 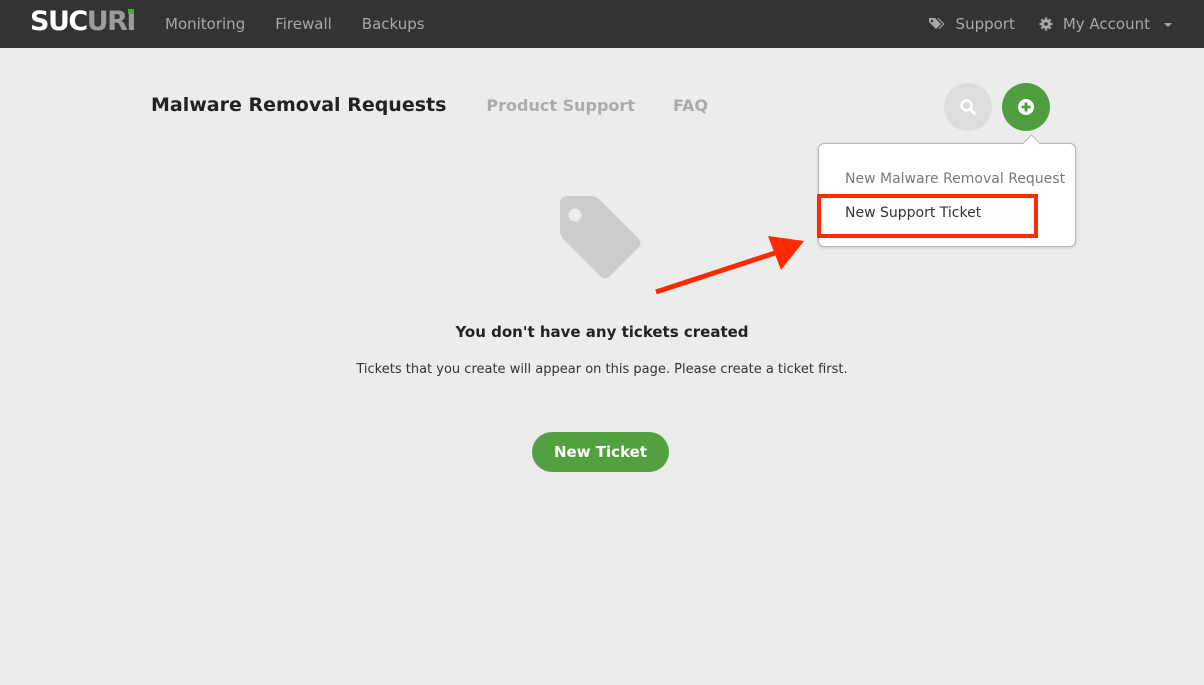 What do you see at coordinates (955, 179) in the screenshot?
I see `menu-item-new-malware-removal-request: New Malware Removal Request` at bounding box center [955, 179].